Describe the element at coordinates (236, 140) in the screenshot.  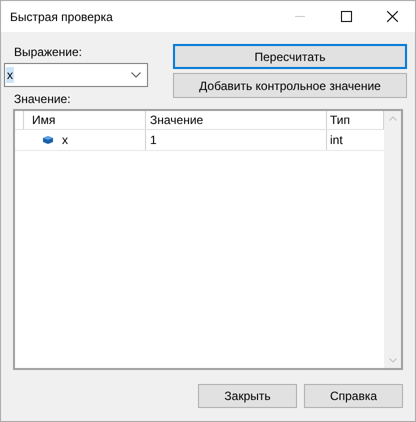
I see `table-cell: 1` at that location.